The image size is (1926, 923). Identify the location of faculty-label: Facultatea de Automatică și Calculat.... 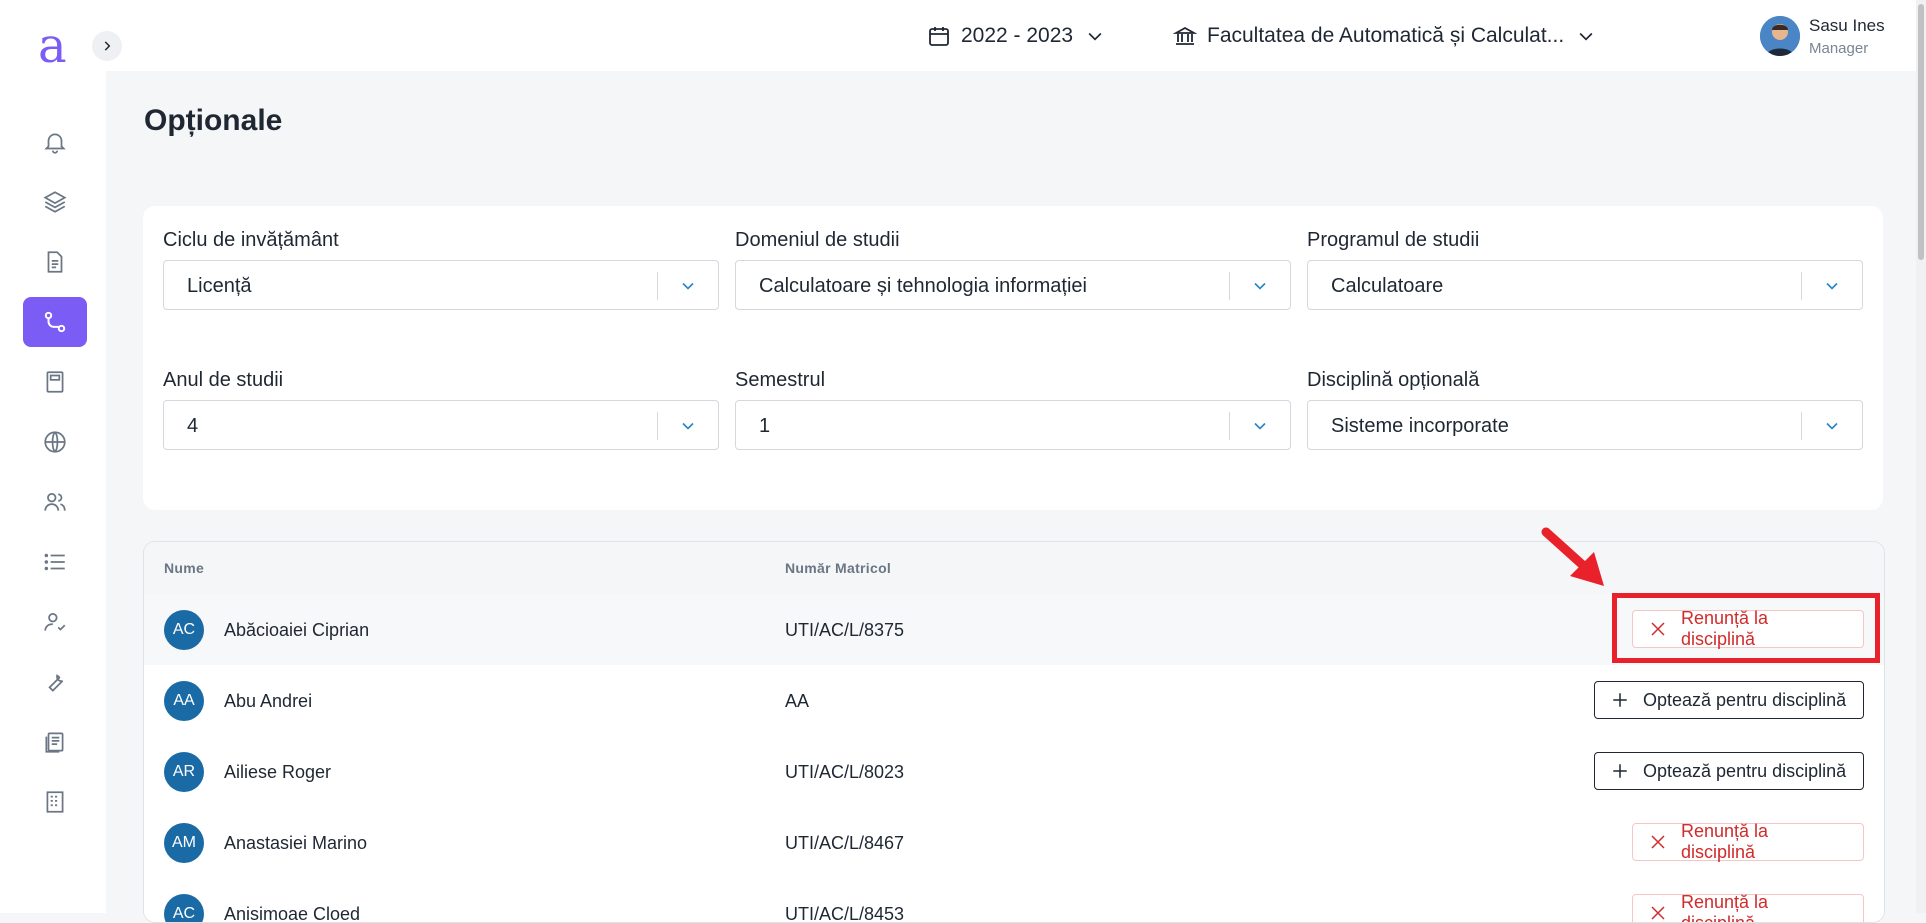
(1386, 35).